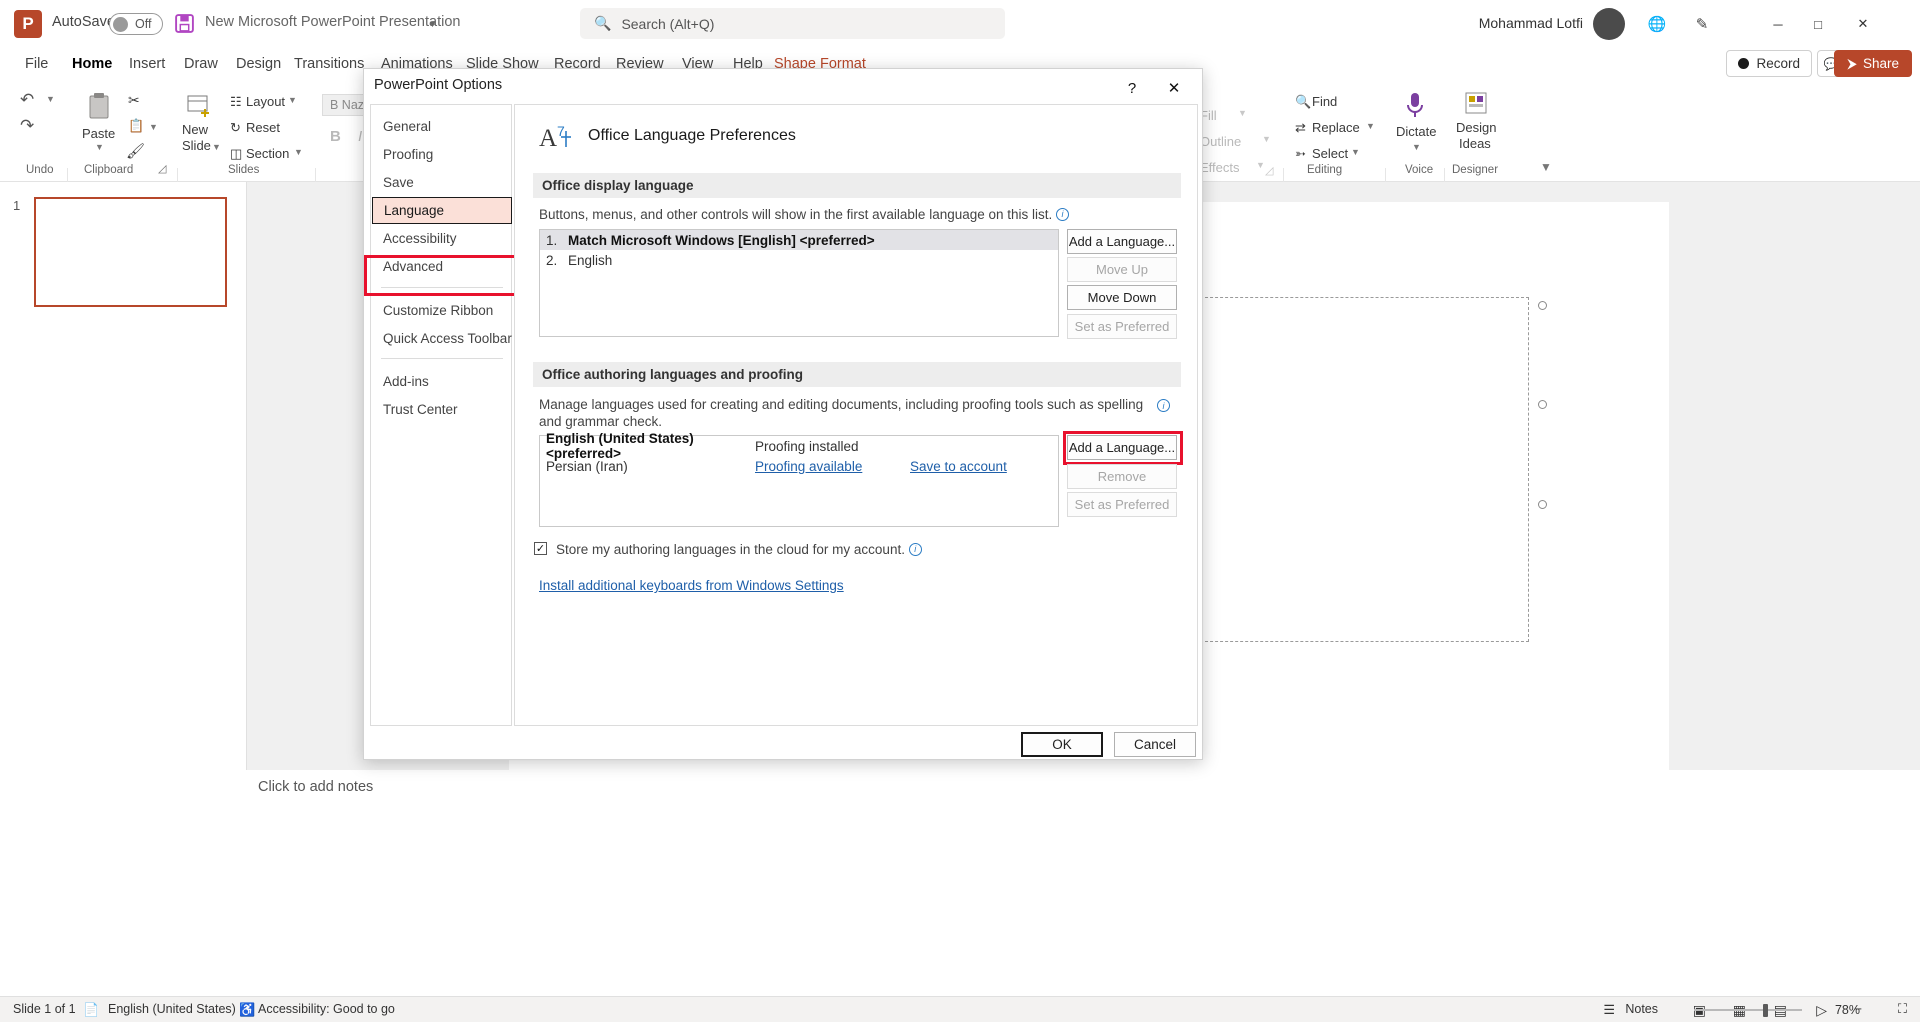  I want to click on undo-caret-icon: ▼, so click(50, 99).